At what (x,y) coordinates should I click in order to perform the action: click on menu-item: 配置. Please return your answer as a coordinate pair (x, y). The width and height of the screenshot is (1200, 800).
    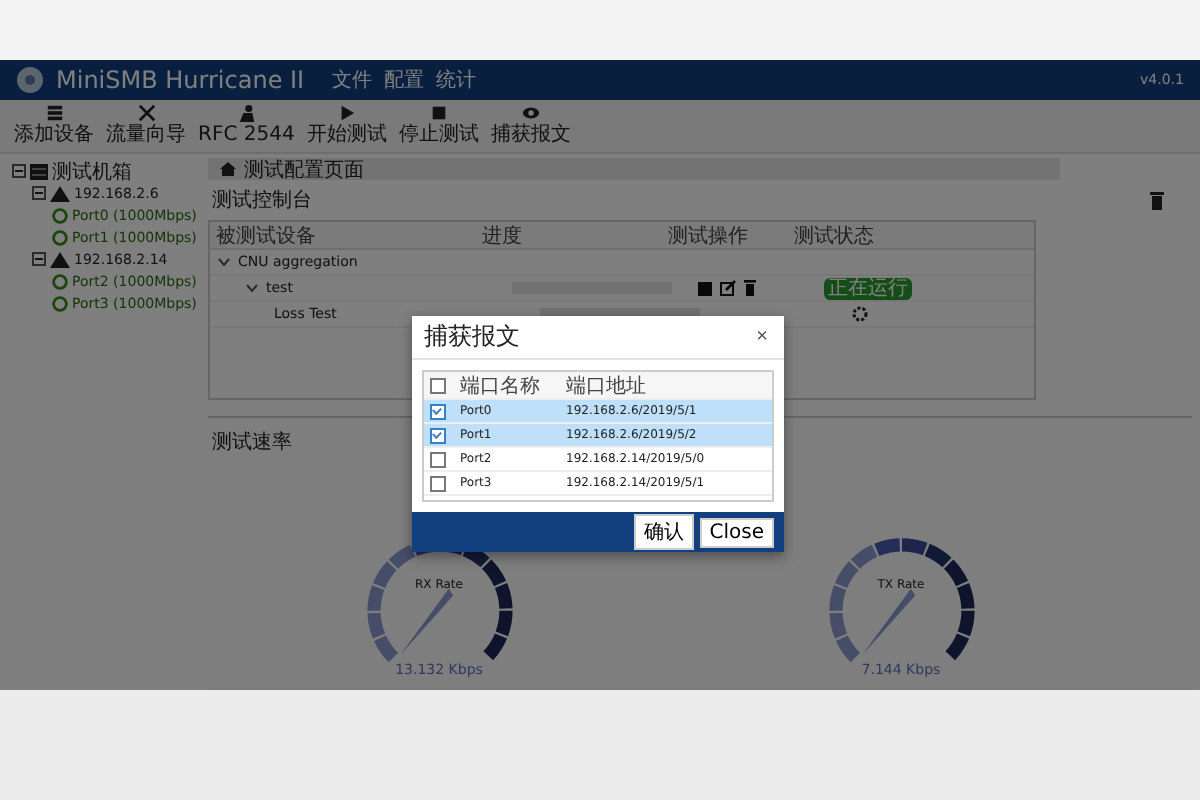
    Looking at the image, I should click on (404, 80).